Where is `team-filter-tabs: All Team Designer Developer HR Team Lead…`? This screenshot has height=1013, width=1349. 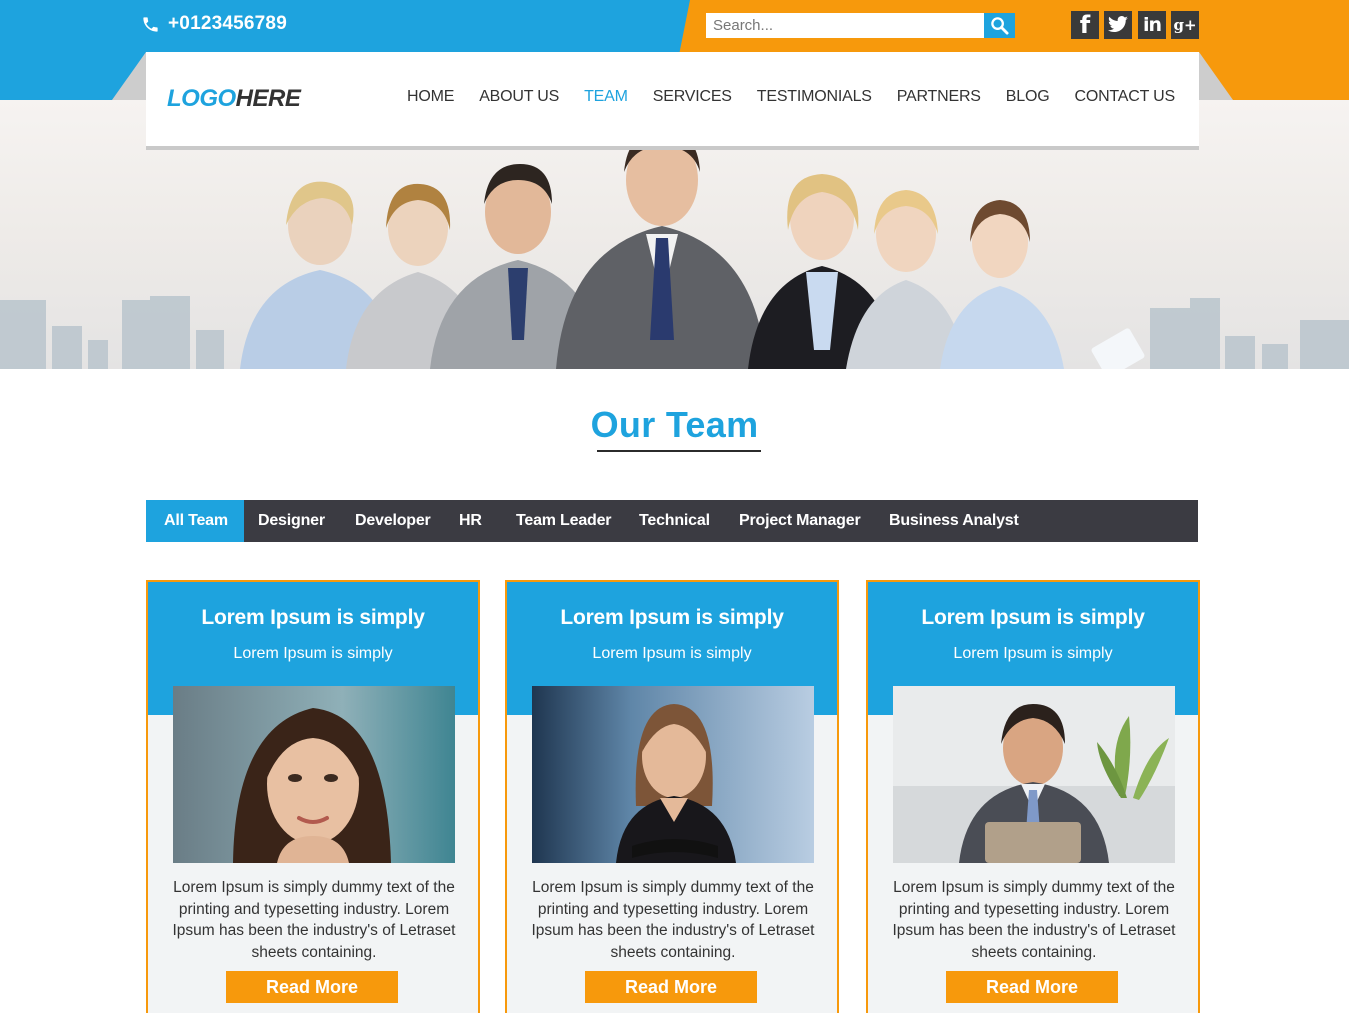 team-filter-tabs: All Team Designer Developer HR Team Lead… is located at coordinates (672, 521).